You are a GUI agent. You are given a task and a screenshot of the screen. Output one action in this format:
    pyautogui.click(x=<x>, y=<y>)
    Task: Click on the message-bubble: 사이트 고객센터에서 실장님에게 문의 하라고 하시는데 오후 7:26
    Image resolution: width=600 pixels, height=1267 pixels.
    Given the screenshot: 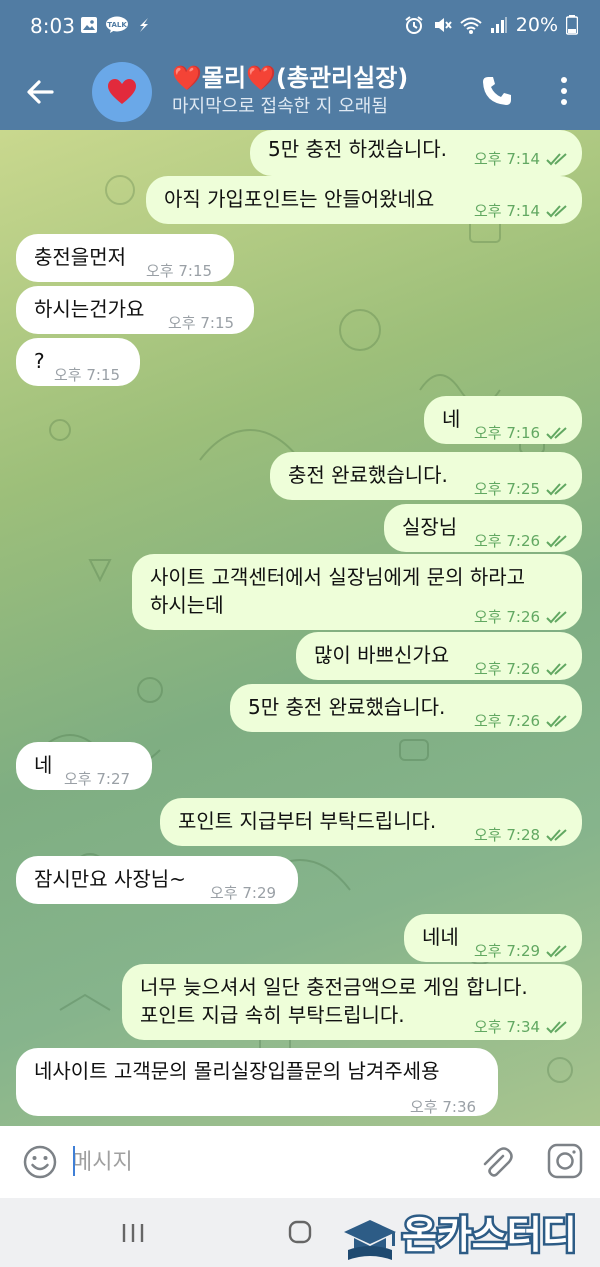 What is the action you would take?
    pyautogui.click(x=357, y=592)
    